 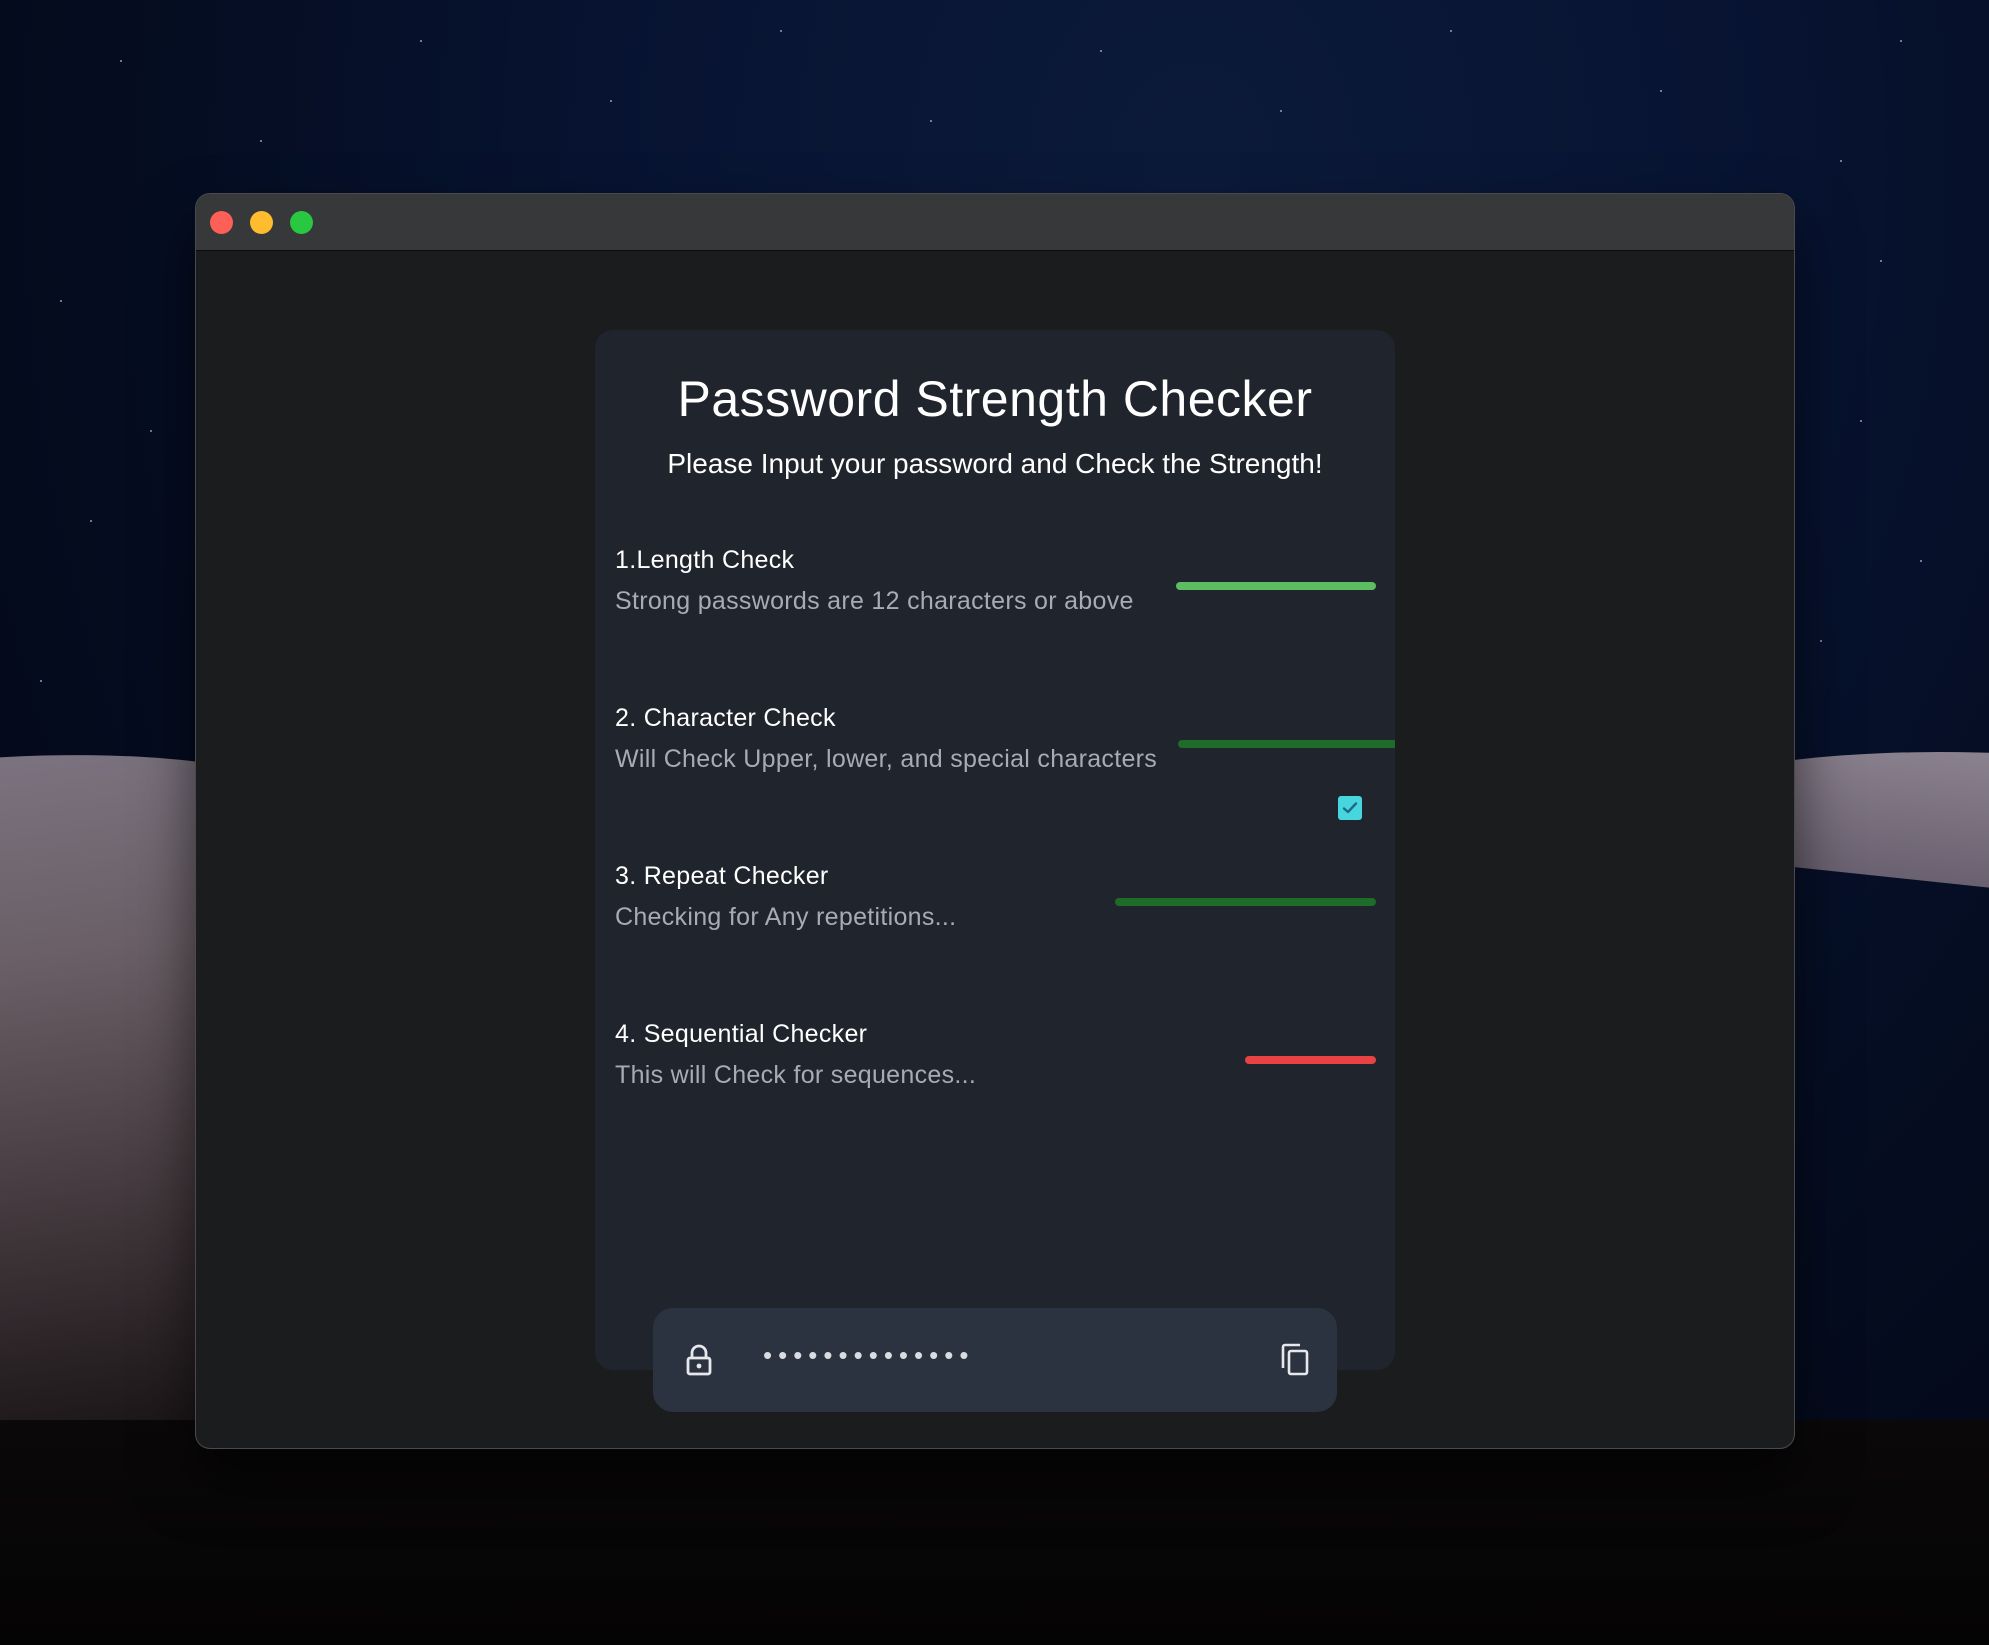 What do you see at coordinates (995, 1360) in the screenshot?
I see `password-input-bar: ••••••••••••••` at bounding box center [995, 1360].